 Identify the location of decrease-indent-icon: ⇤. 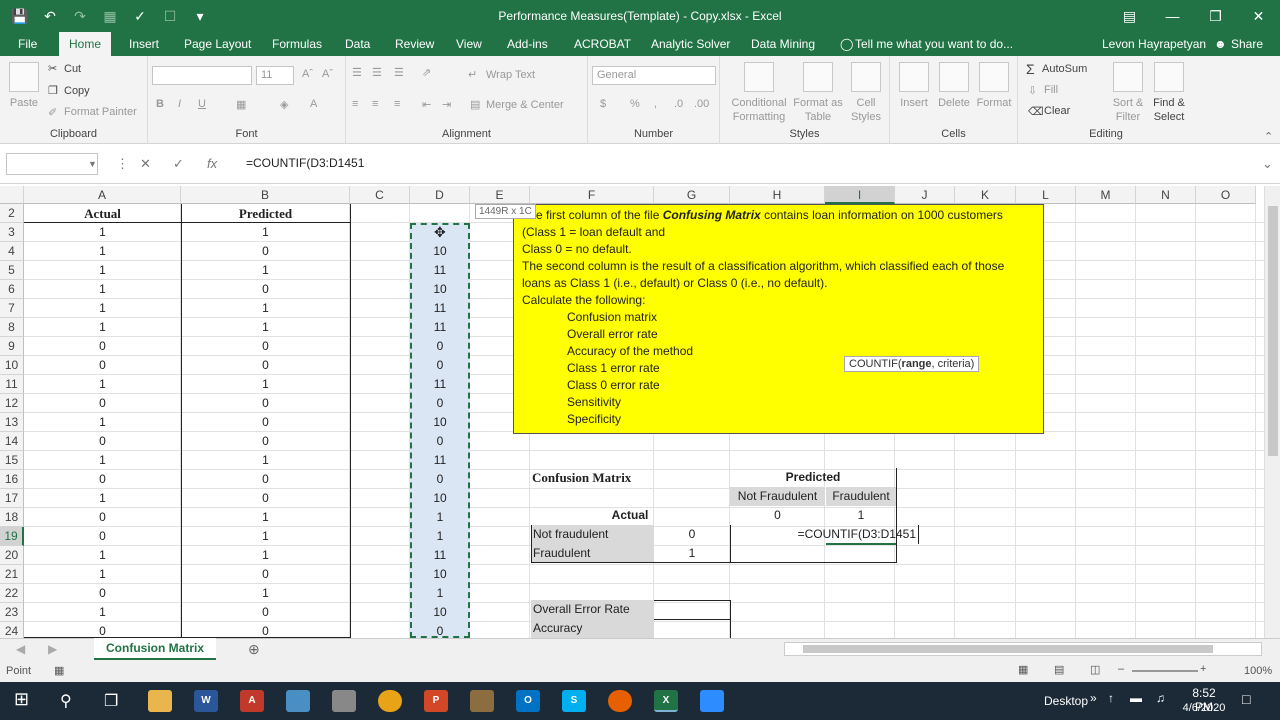
(426, 104).